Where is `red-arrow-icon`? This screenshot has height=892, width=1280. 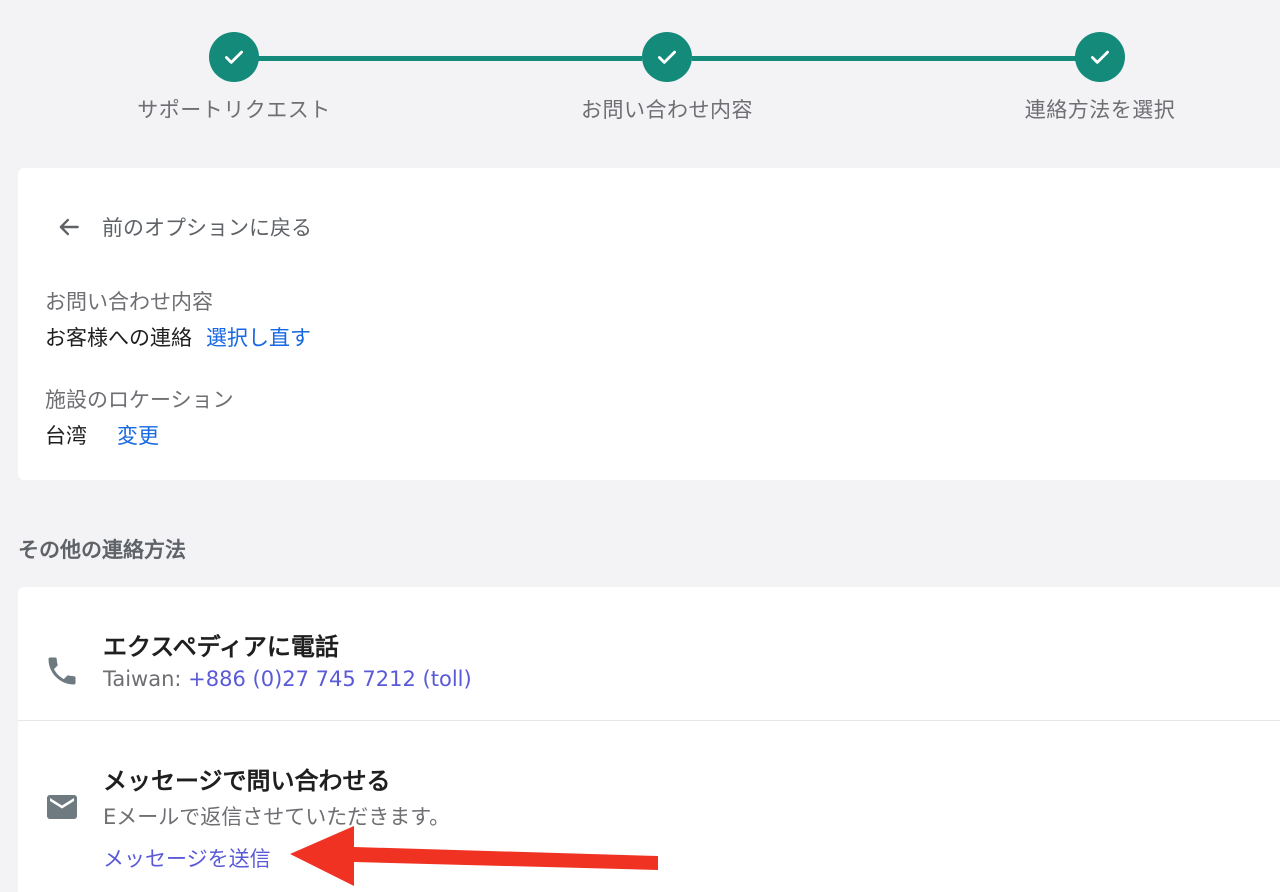 red-arrow-icon is located at coordinates (474, 856).